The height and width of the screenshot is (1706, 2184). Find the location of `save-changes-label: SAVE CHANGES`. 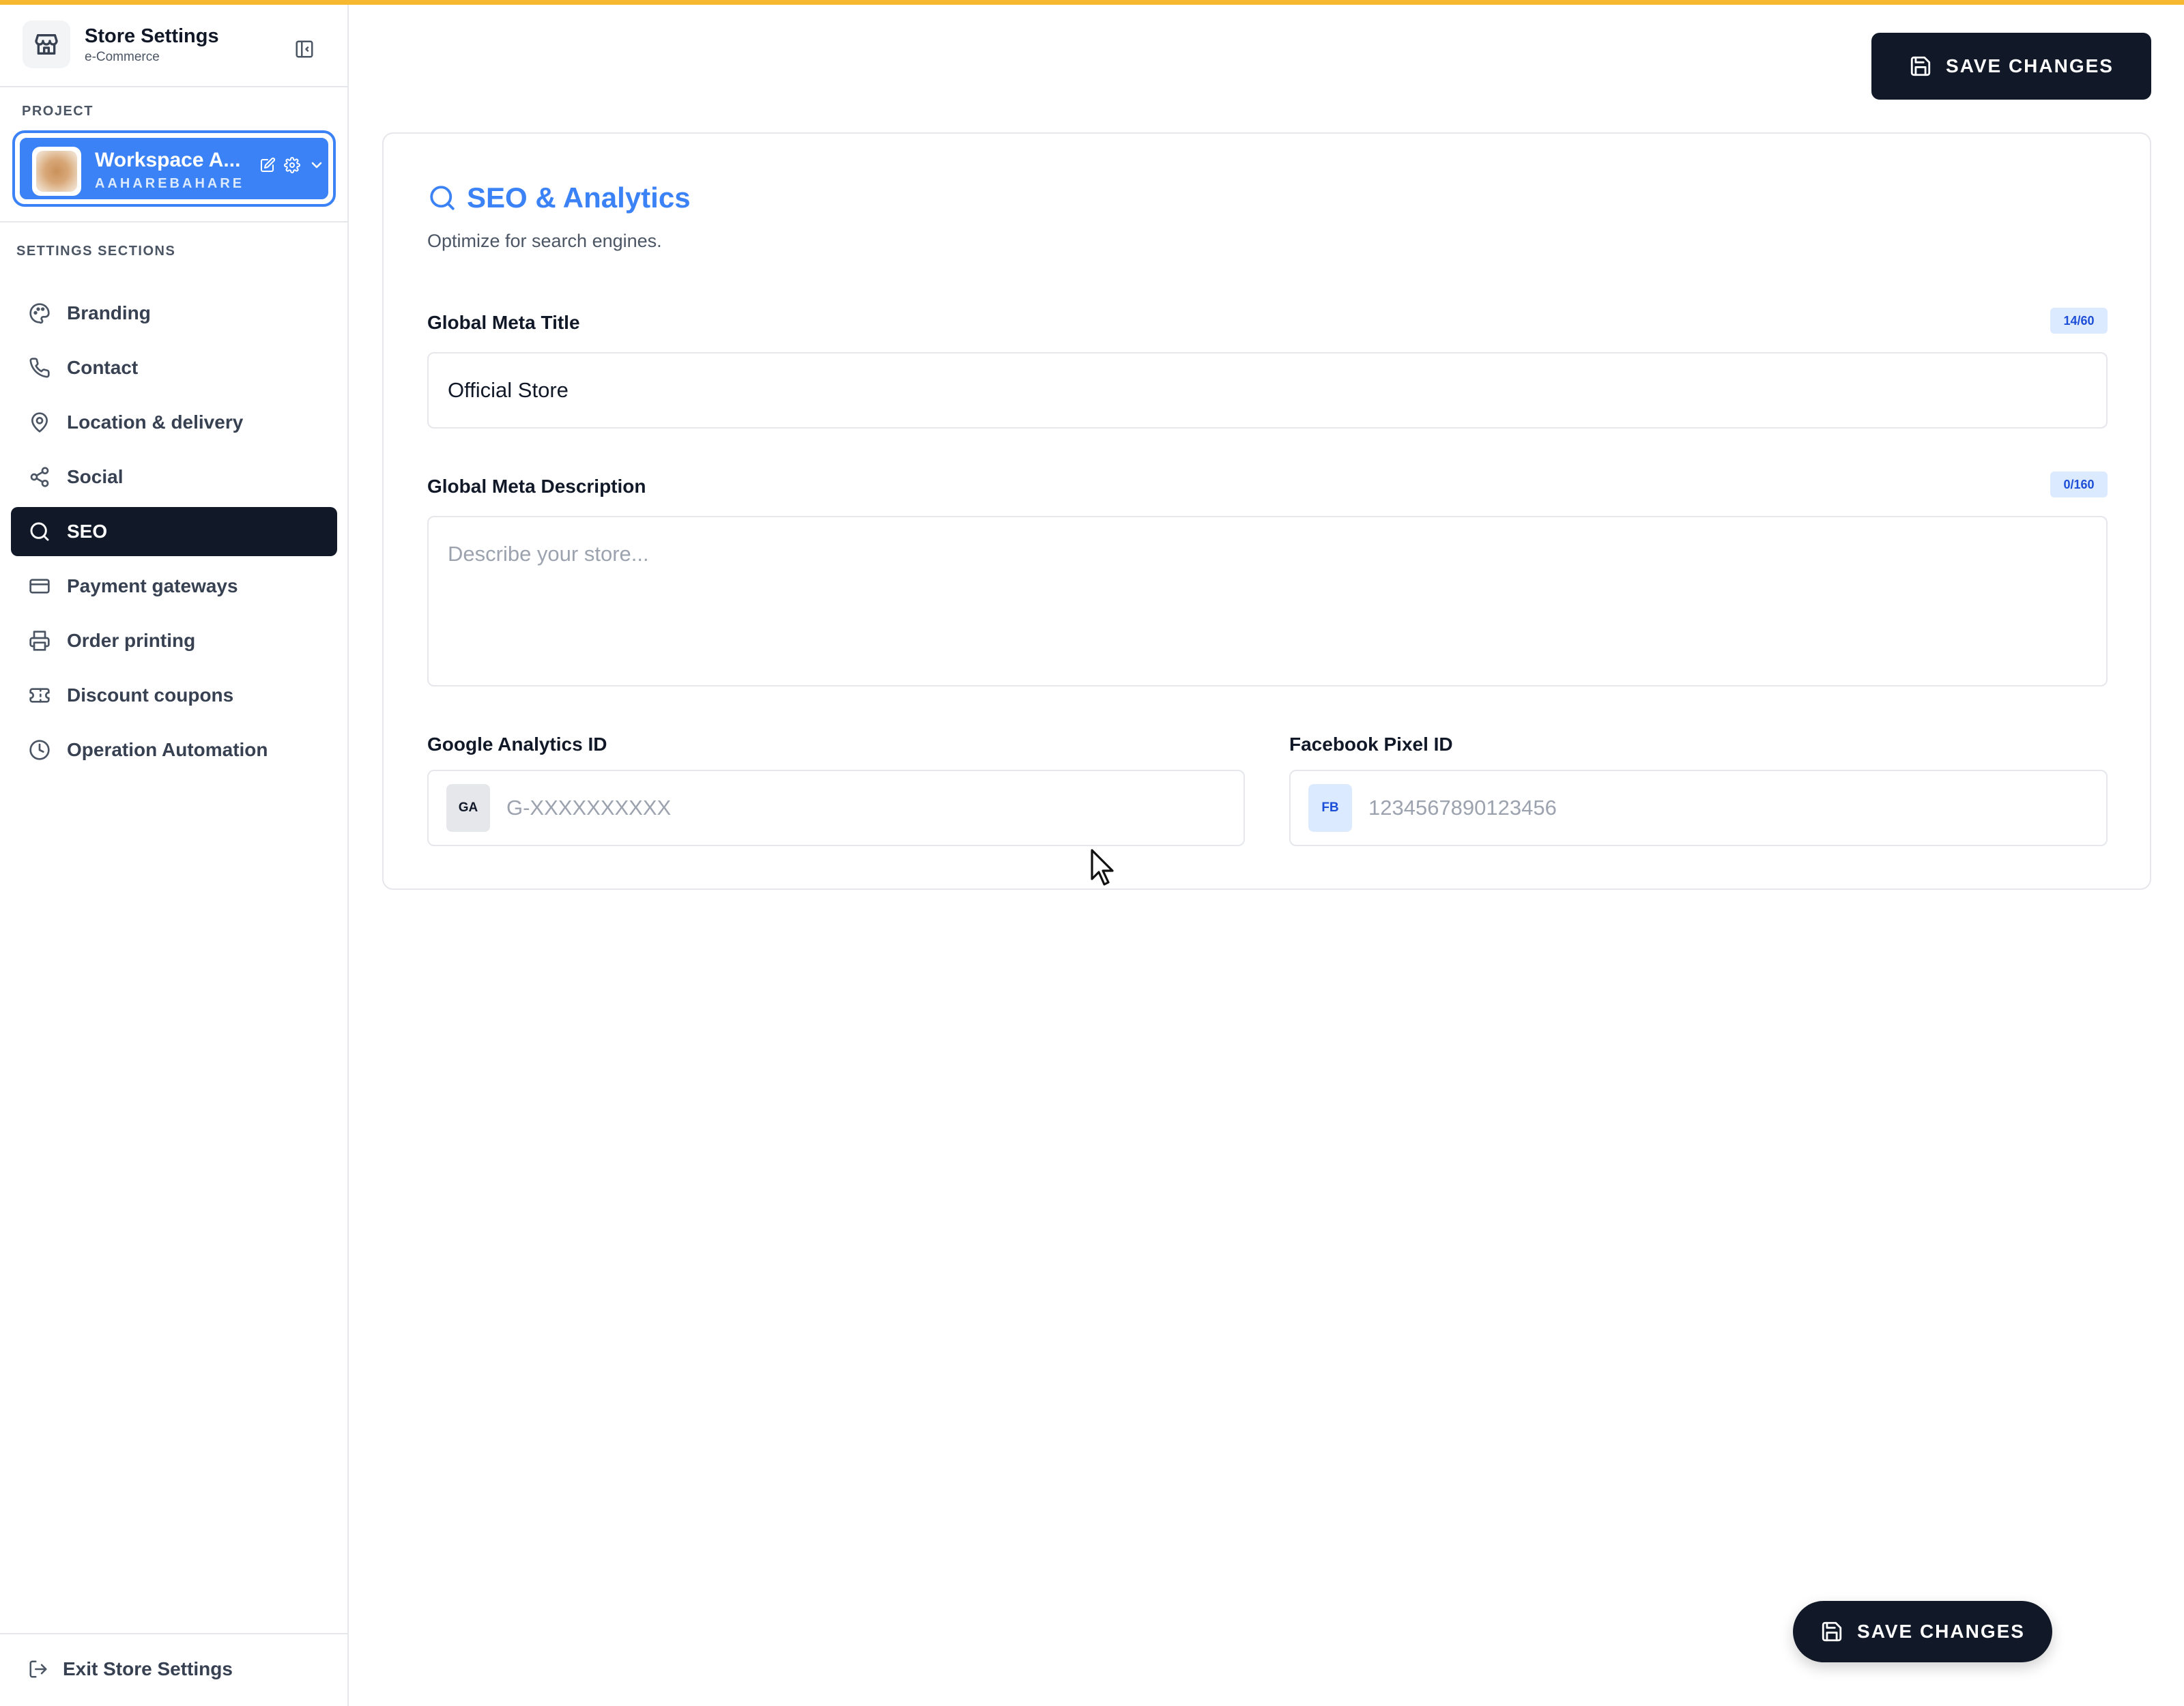

save-changes-label: SAVE CHANGES is located at coordinates (2030, 66).